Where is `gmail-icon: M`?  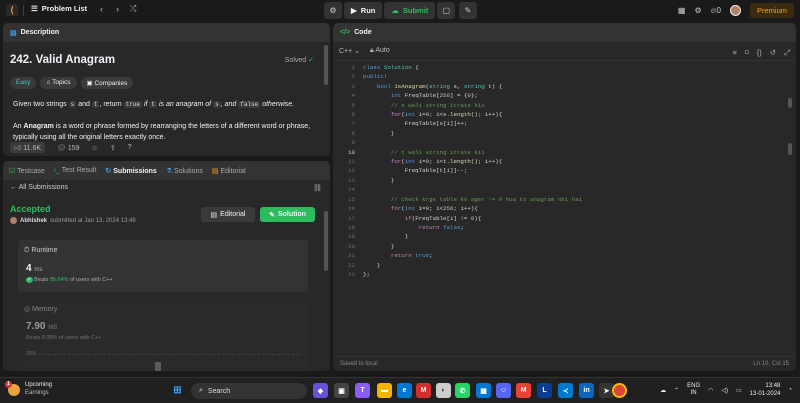 gmail-icon: M is located at coordinates (523, 390).